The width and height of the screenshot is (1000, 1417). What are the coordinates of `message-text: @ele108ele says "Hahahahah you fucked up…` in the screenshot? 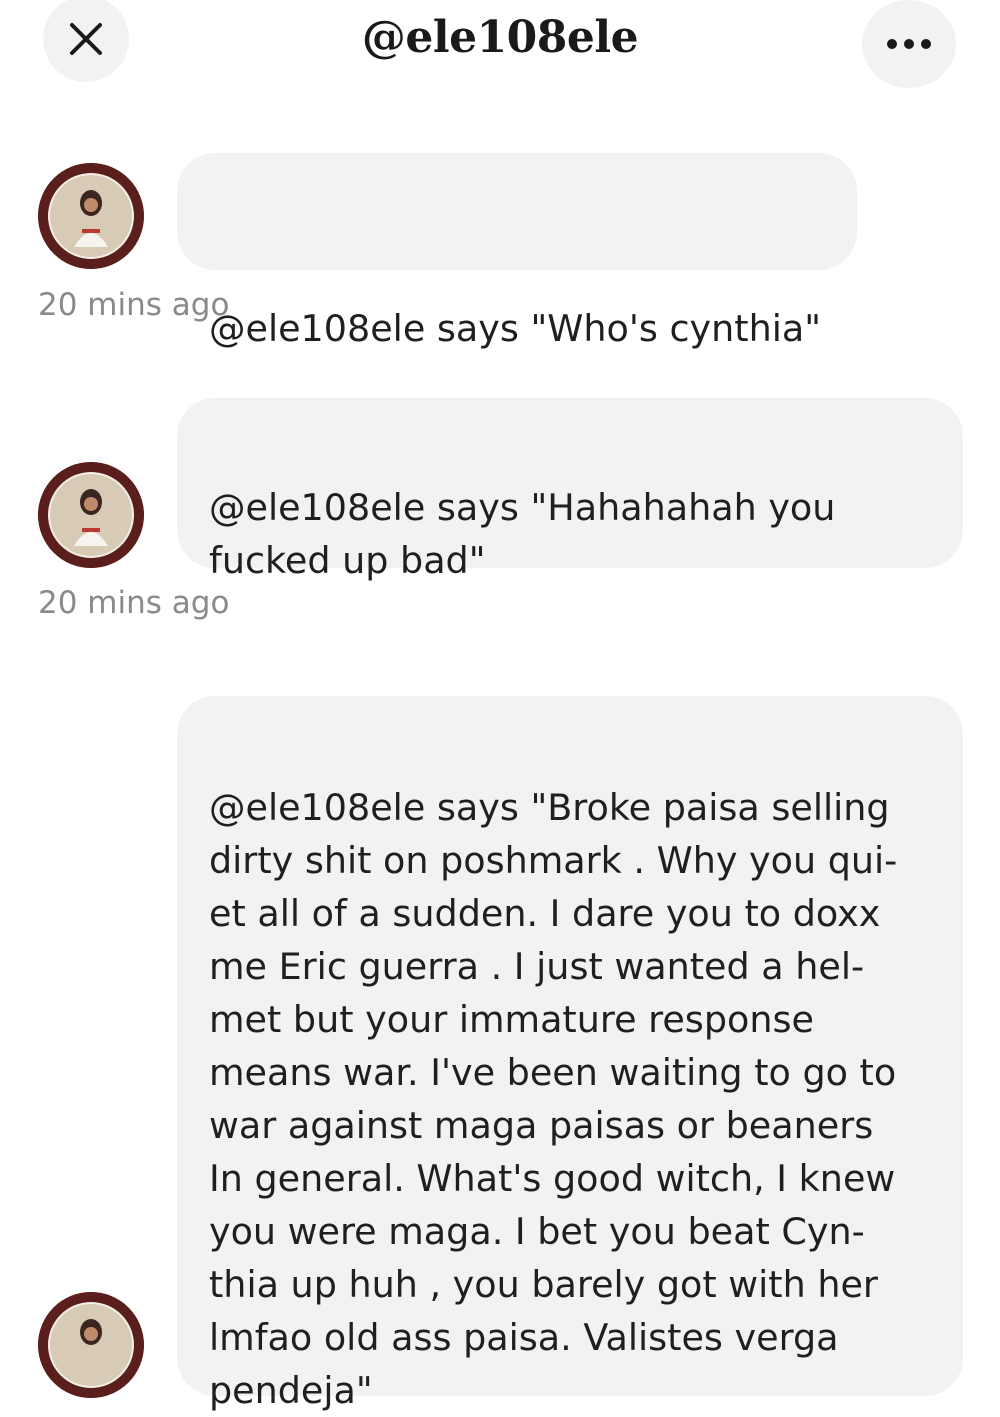 It's located at (522, 534).